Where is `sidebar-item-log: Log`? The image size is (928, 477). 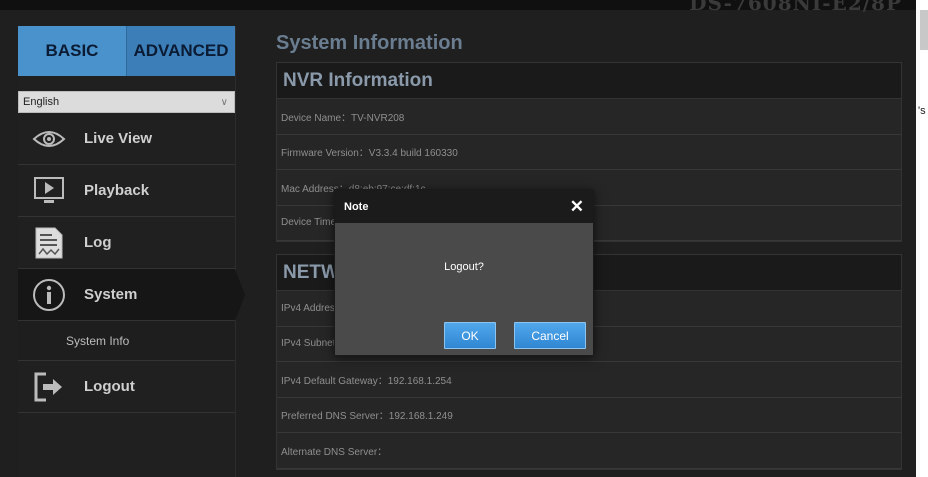 sidebar-item-log: Log is located at coordinates (126, 243).